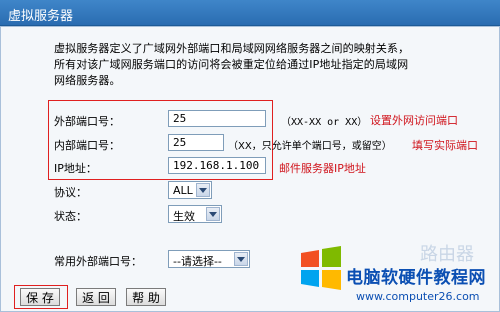 Image resolution: width=500 pixels, height=312 pixels. What do you see at coordinates (250, 13) in the screenshot?
I see `title-bar: 虚拟服务器` at bounding box center [250, 13].